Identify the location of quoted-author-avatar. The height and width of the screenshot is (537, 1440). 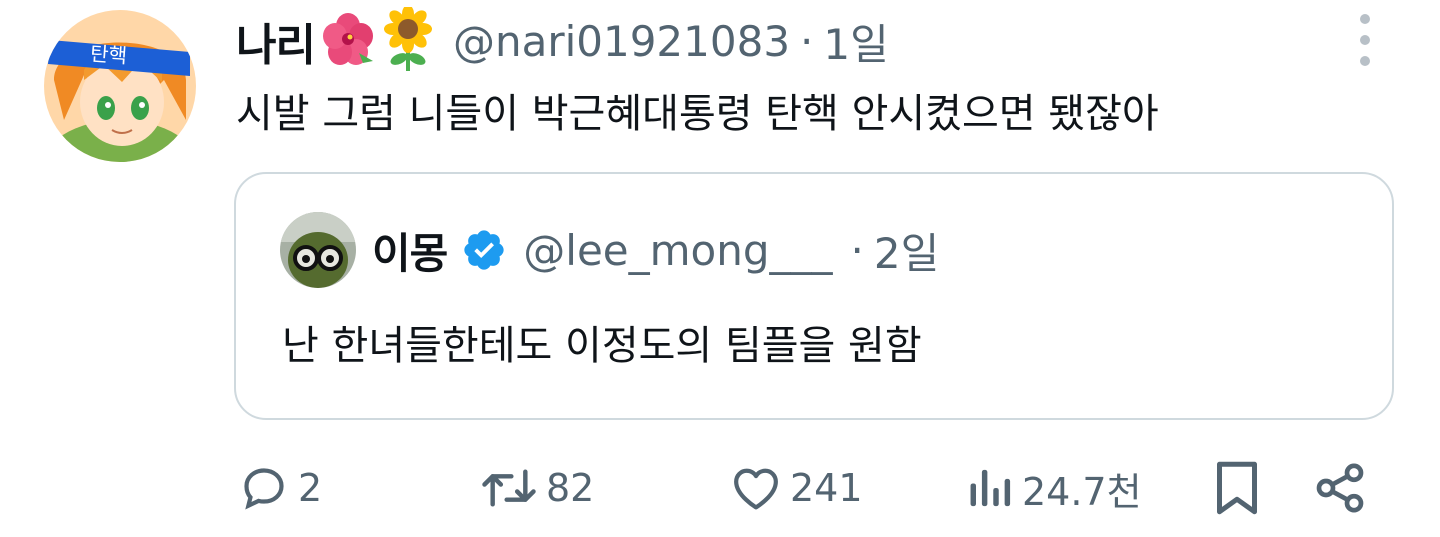
(318, 250).